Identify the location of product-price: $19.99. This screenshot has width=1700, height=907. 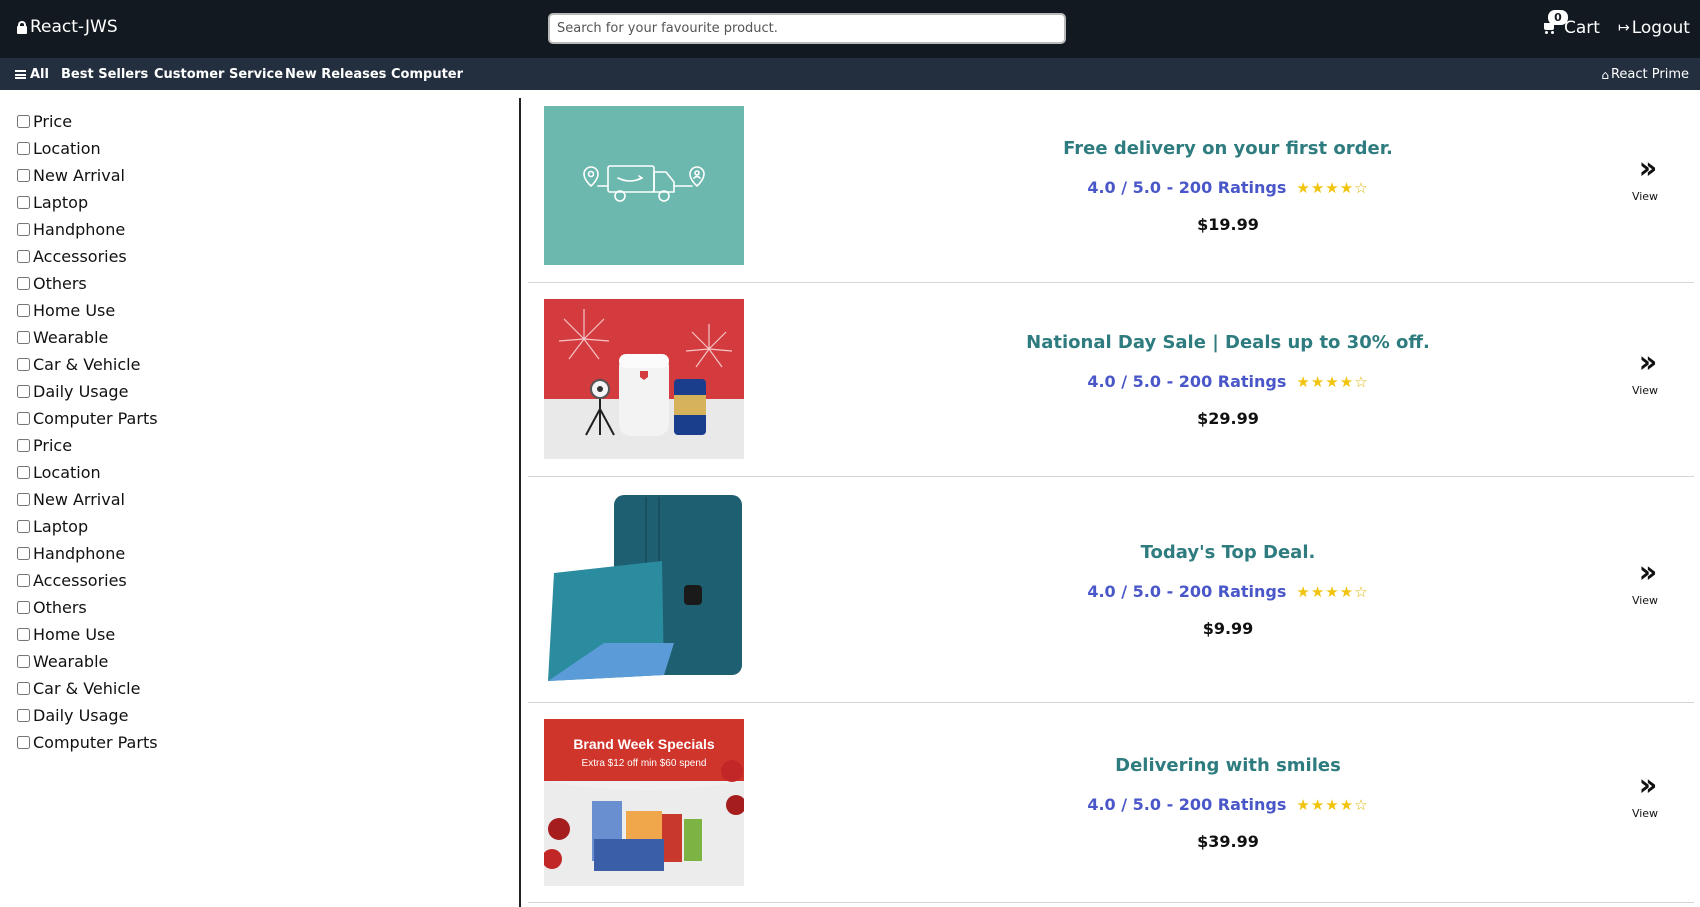
(1228, 224).